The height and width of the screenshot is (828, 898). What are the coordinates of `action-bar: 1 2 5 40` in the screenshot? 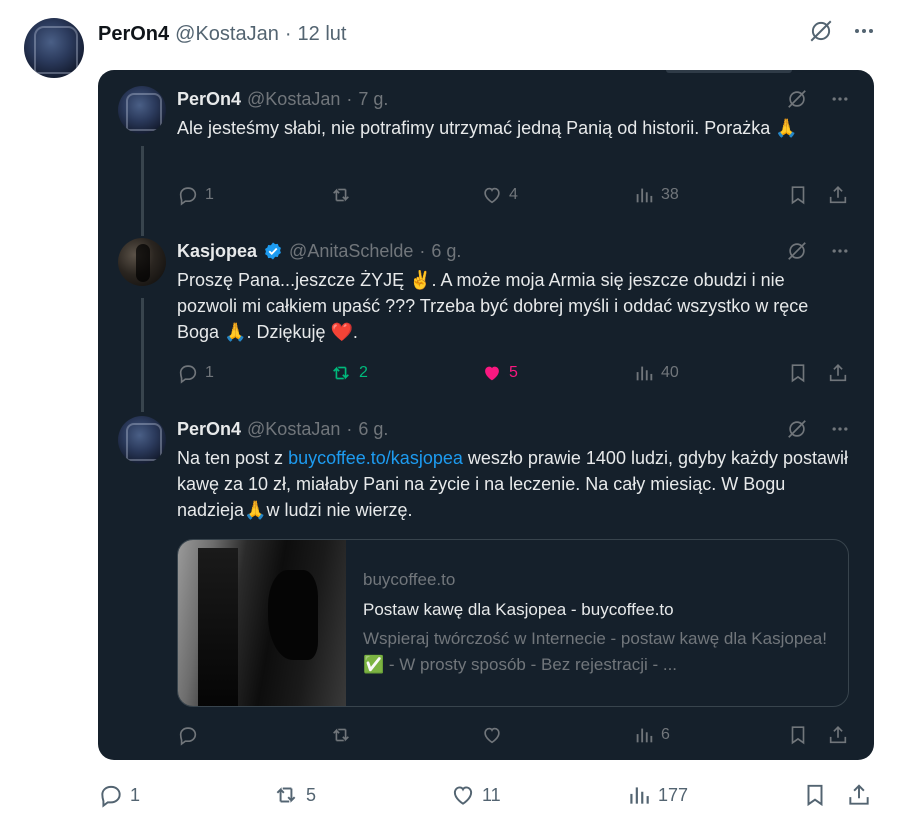 It's located at (513, 373).